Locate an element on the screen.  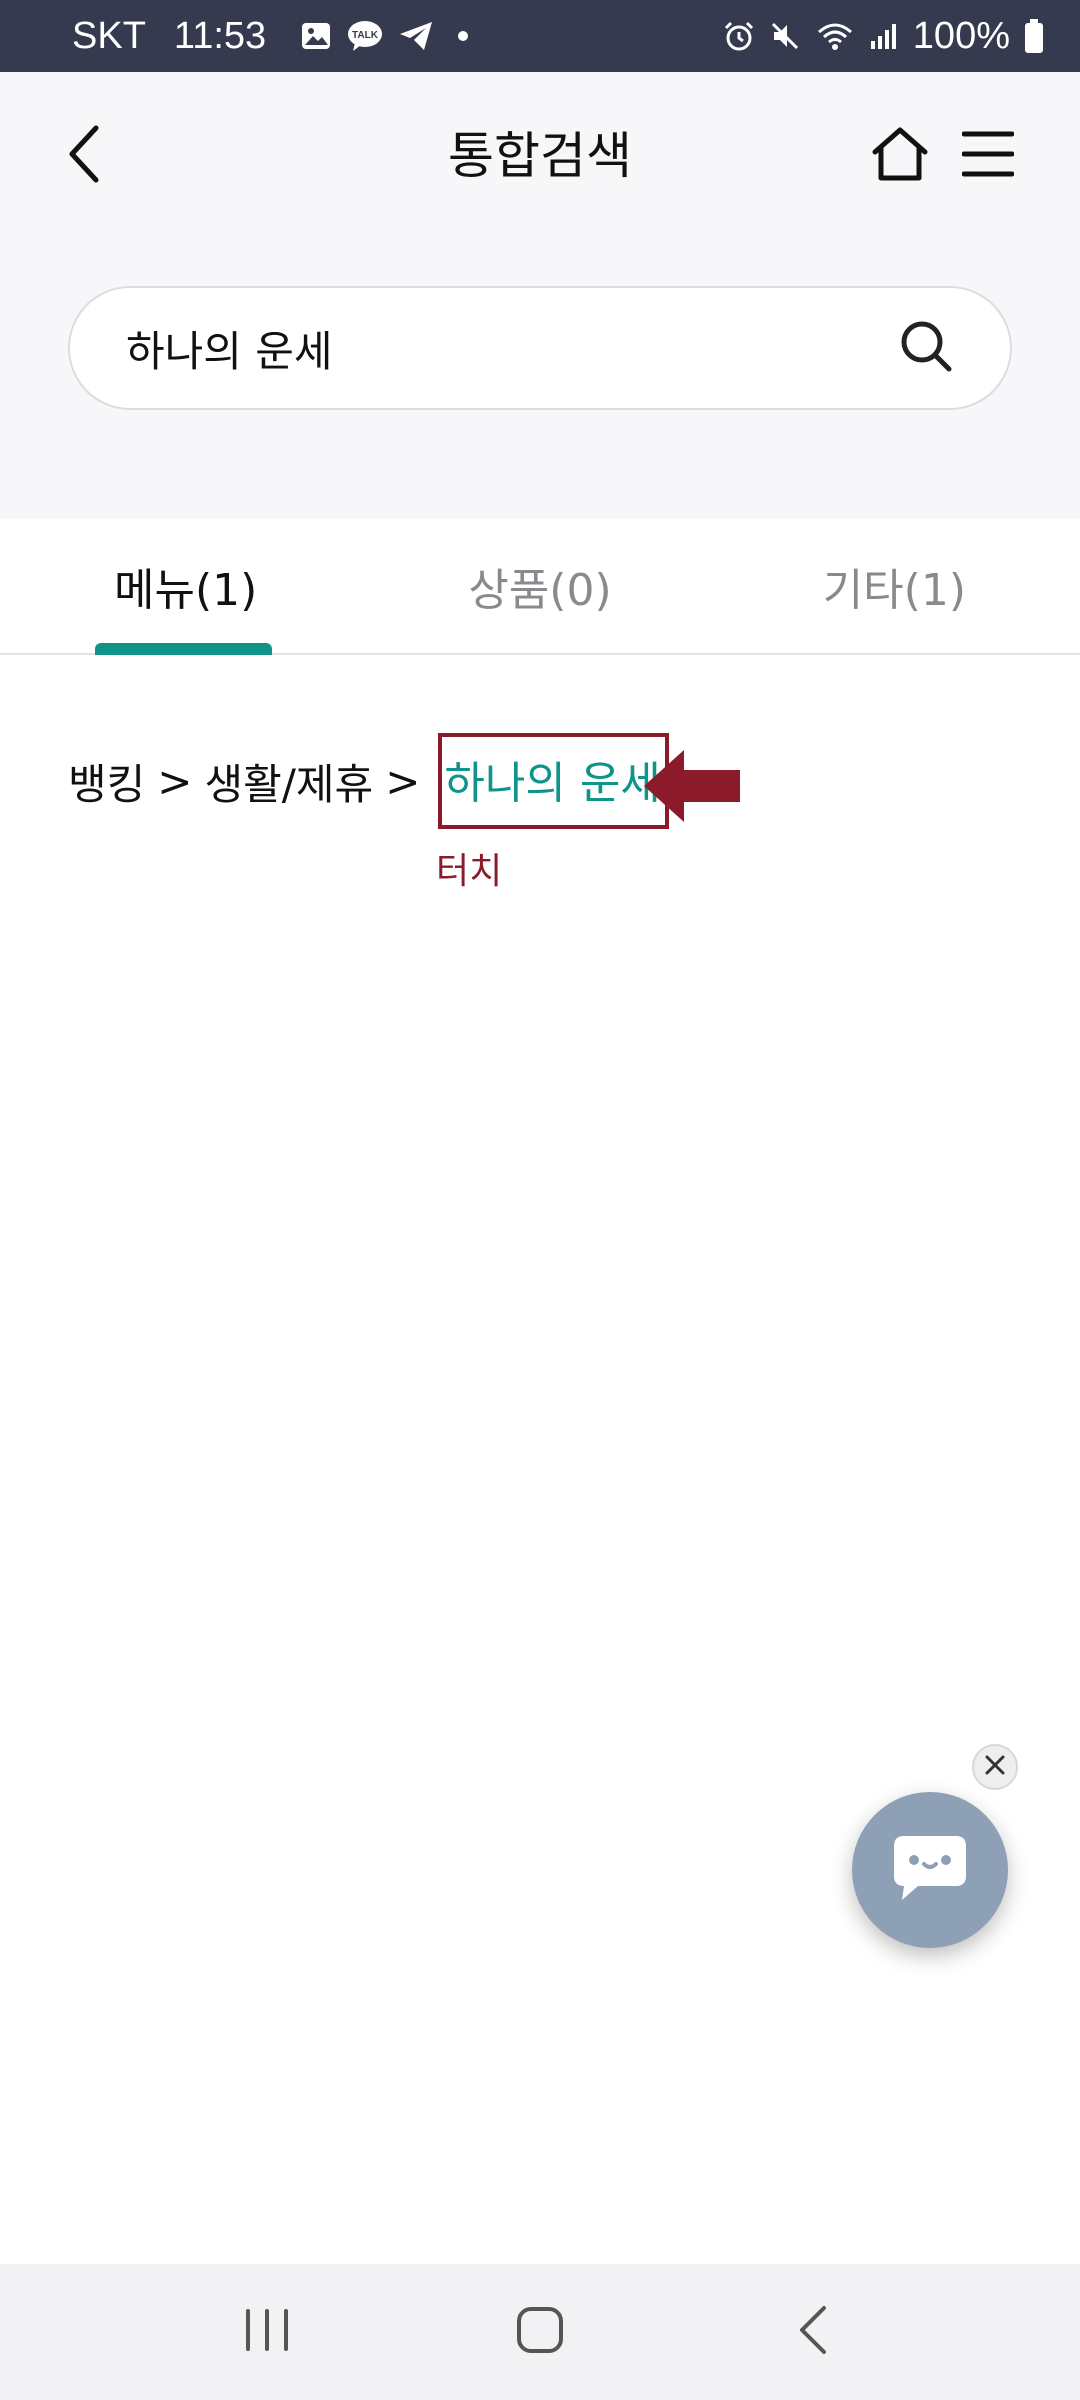
system-nav-bar is located at coordinates (540, 2332).